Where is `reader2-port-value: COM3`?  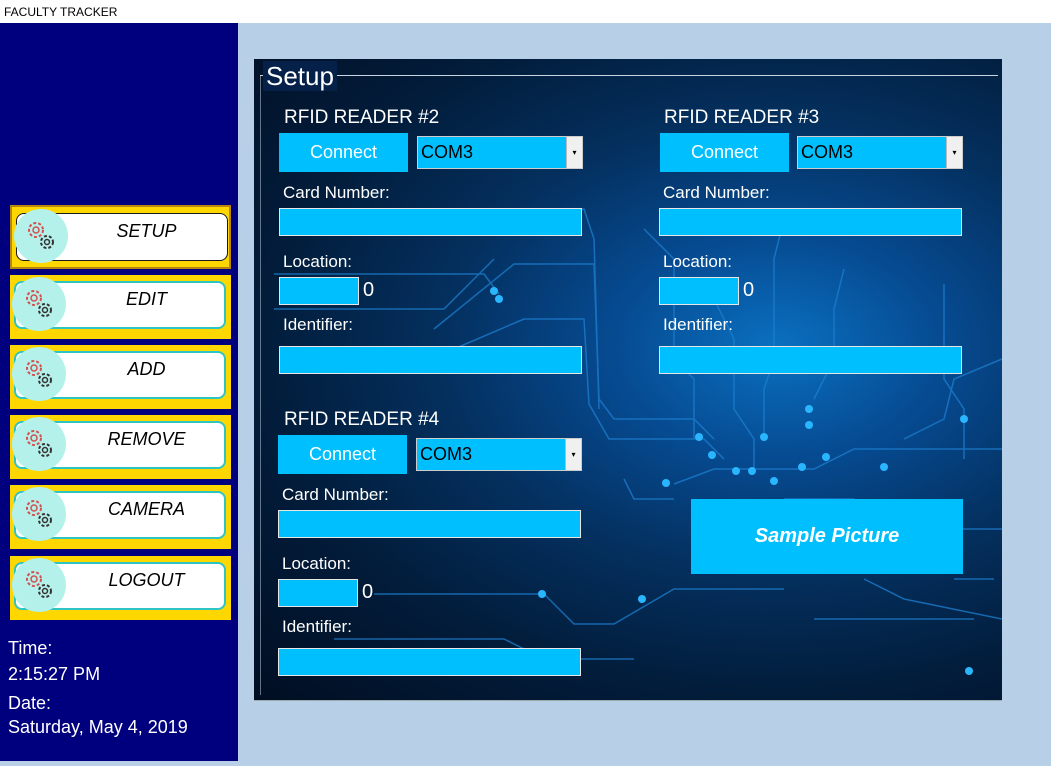 reader2-port-value: COM3 is located at coordinates (447, 152).